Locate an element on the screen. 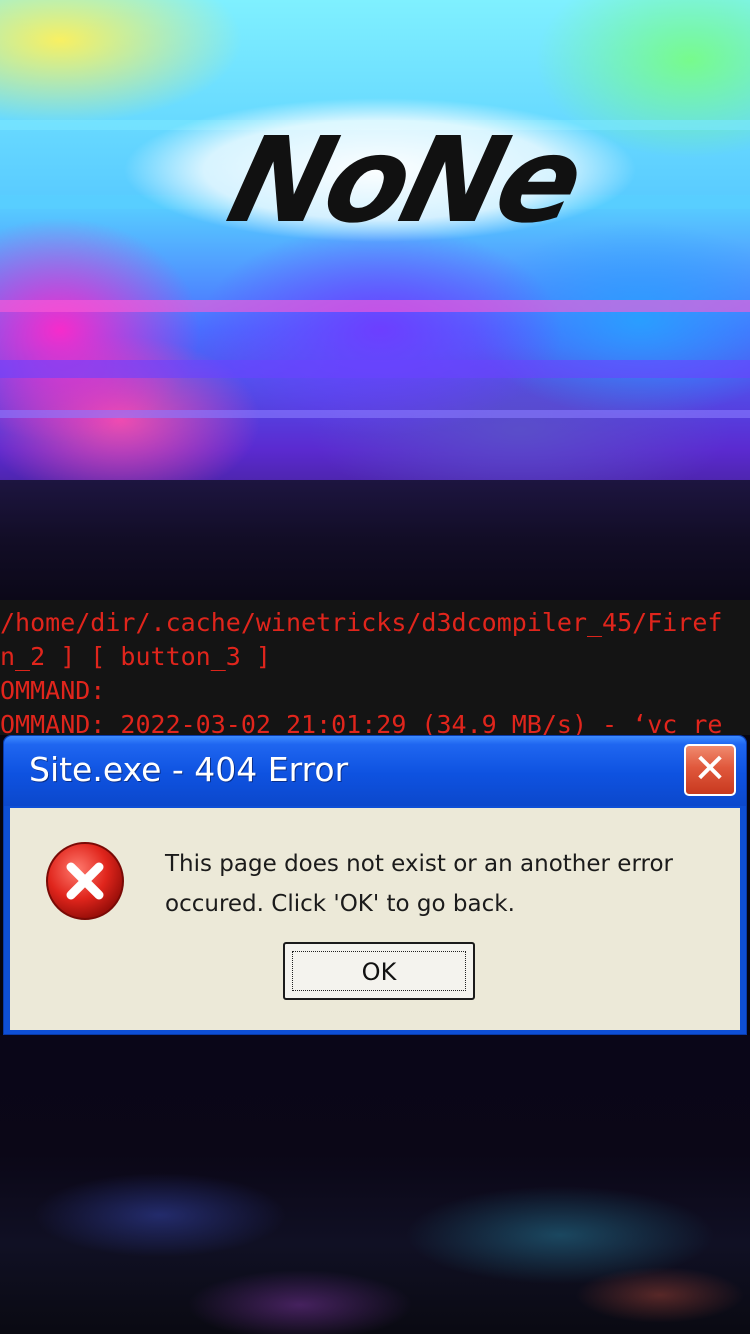 Image resolution: width=750 pixels, height=1334 pixels. error-message-line-2: occured. Click 'OK' to go back. is located at coordinates (340, 904).